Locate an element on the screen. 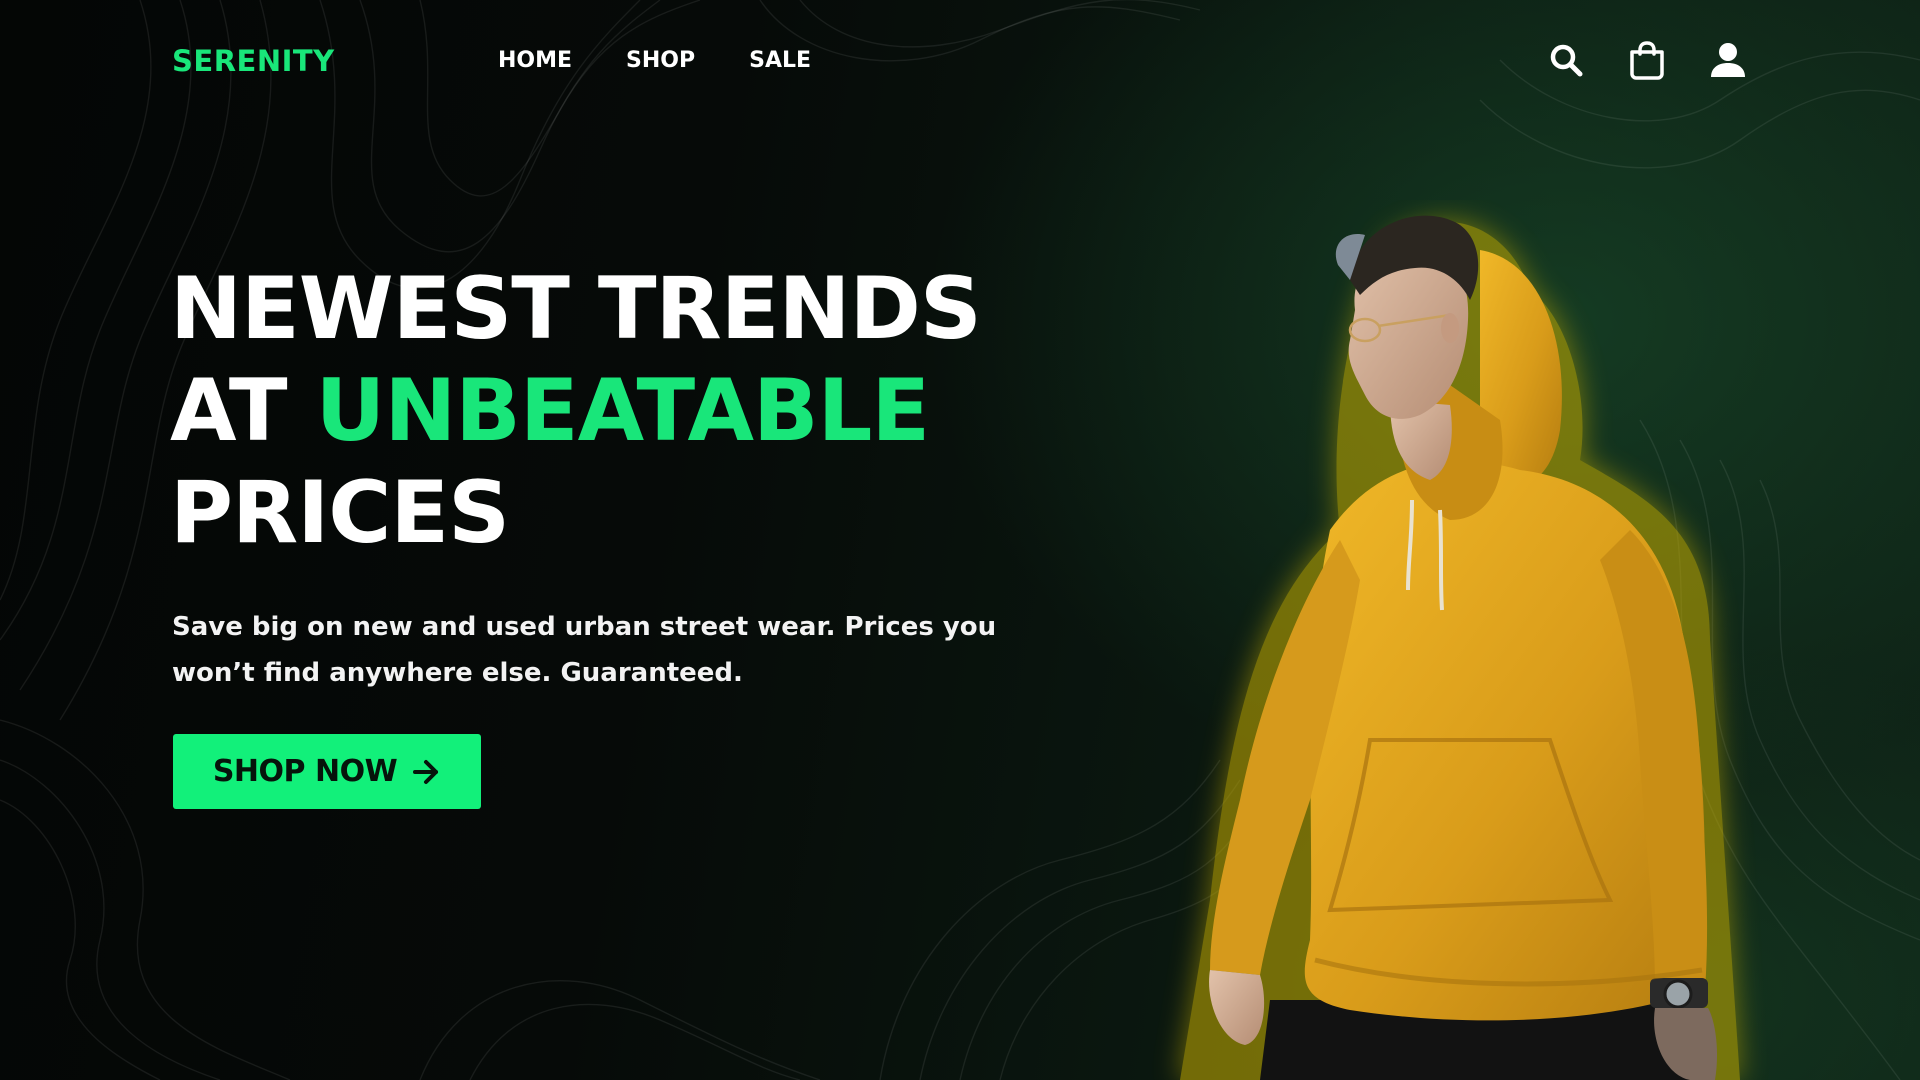 The height and width of the screenshot is (1080, 1920). cart-button is located at coordinates (1647, 60).